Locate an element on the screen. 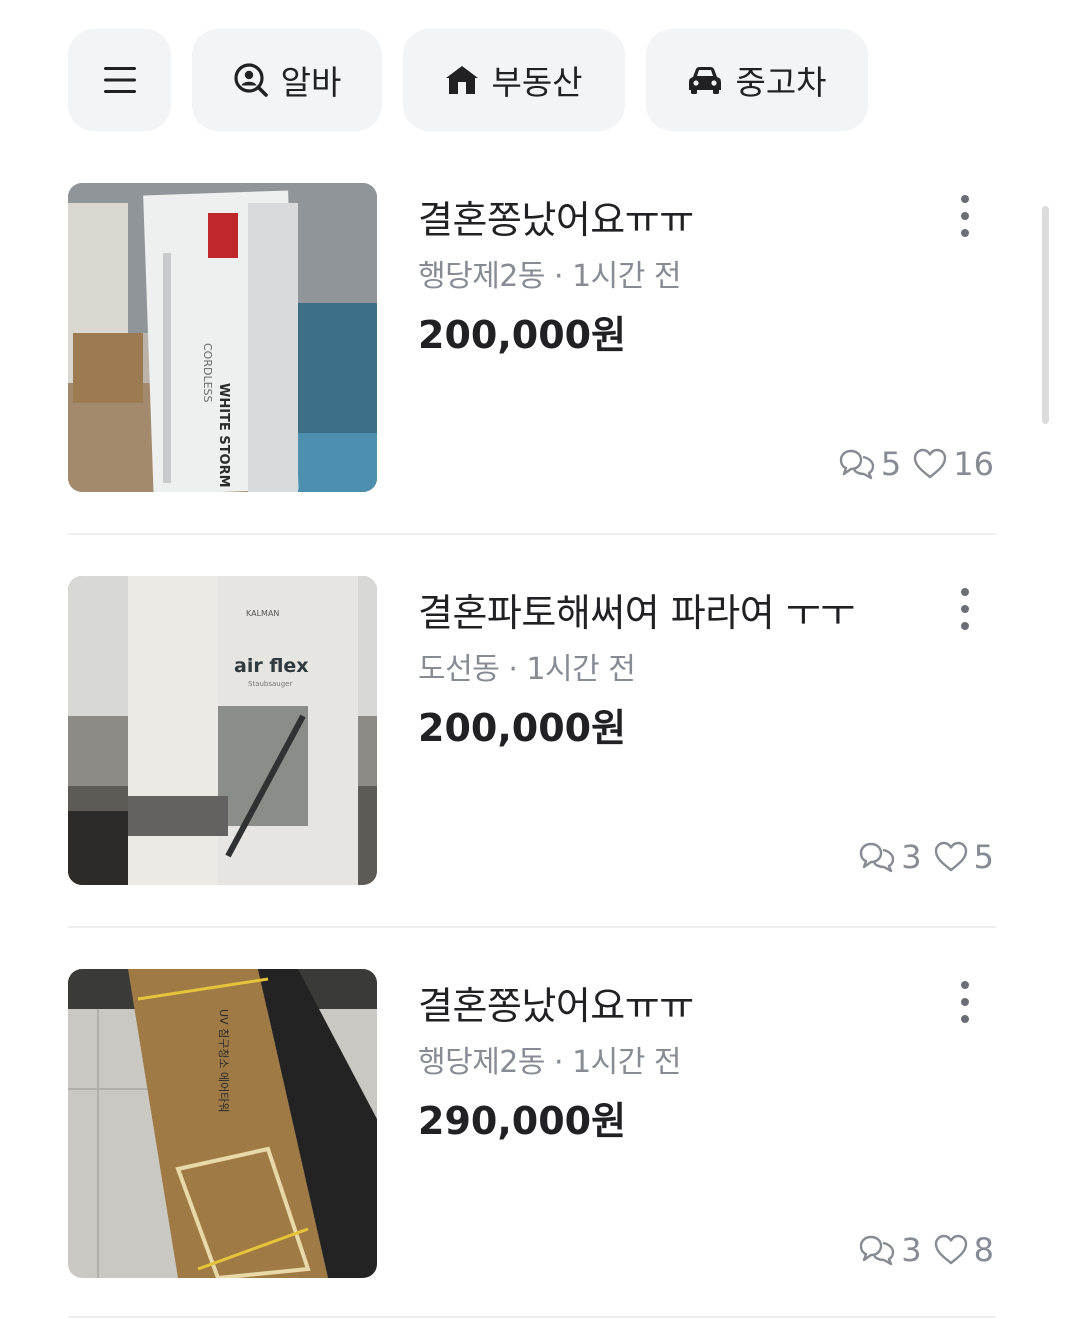  house-icon is located at coordinates (462, 80).